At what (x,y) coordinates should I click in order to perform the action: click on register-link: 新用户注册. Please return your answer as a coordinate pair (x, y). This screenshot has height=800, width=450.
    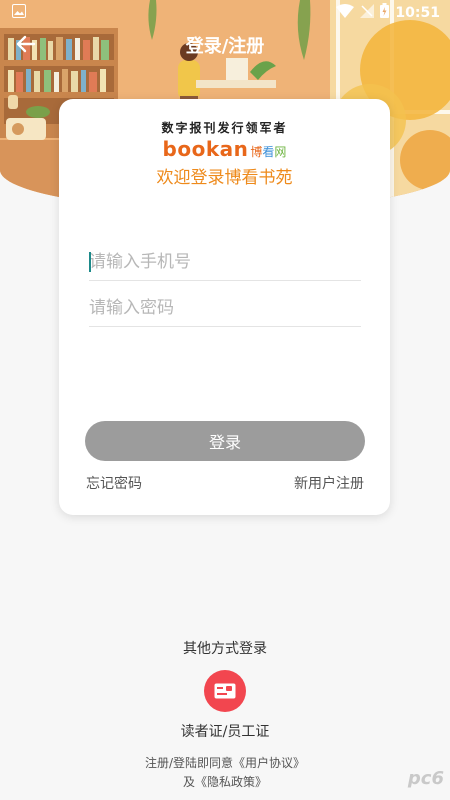
    Looking at the image, I should click on (329, 483).